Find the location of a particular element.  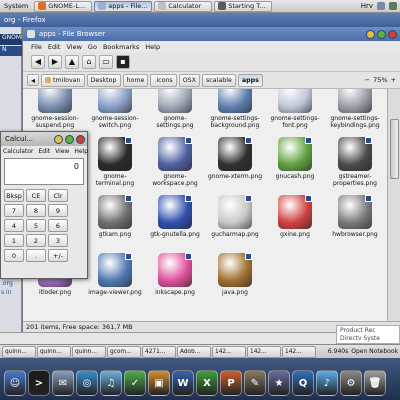

calculator-key: CE is located at coordinates (36, 195).